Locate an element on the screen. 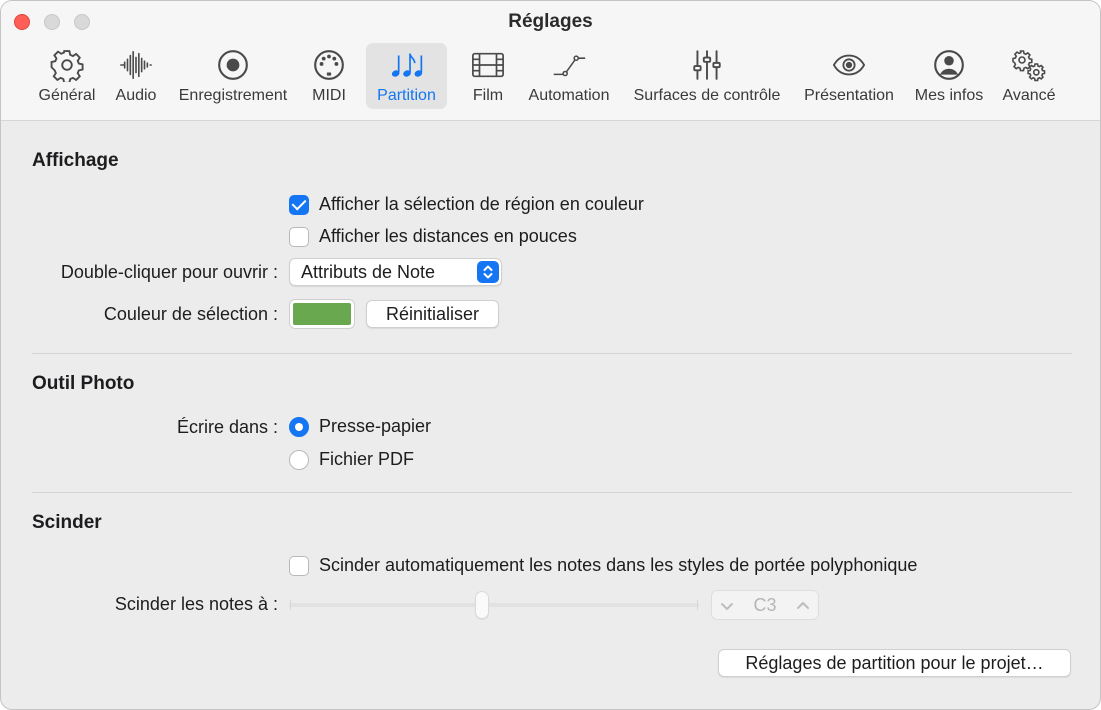 The image size is (1101, 710). tab-recording: Enregistrement is located at coordinates (233, 76).